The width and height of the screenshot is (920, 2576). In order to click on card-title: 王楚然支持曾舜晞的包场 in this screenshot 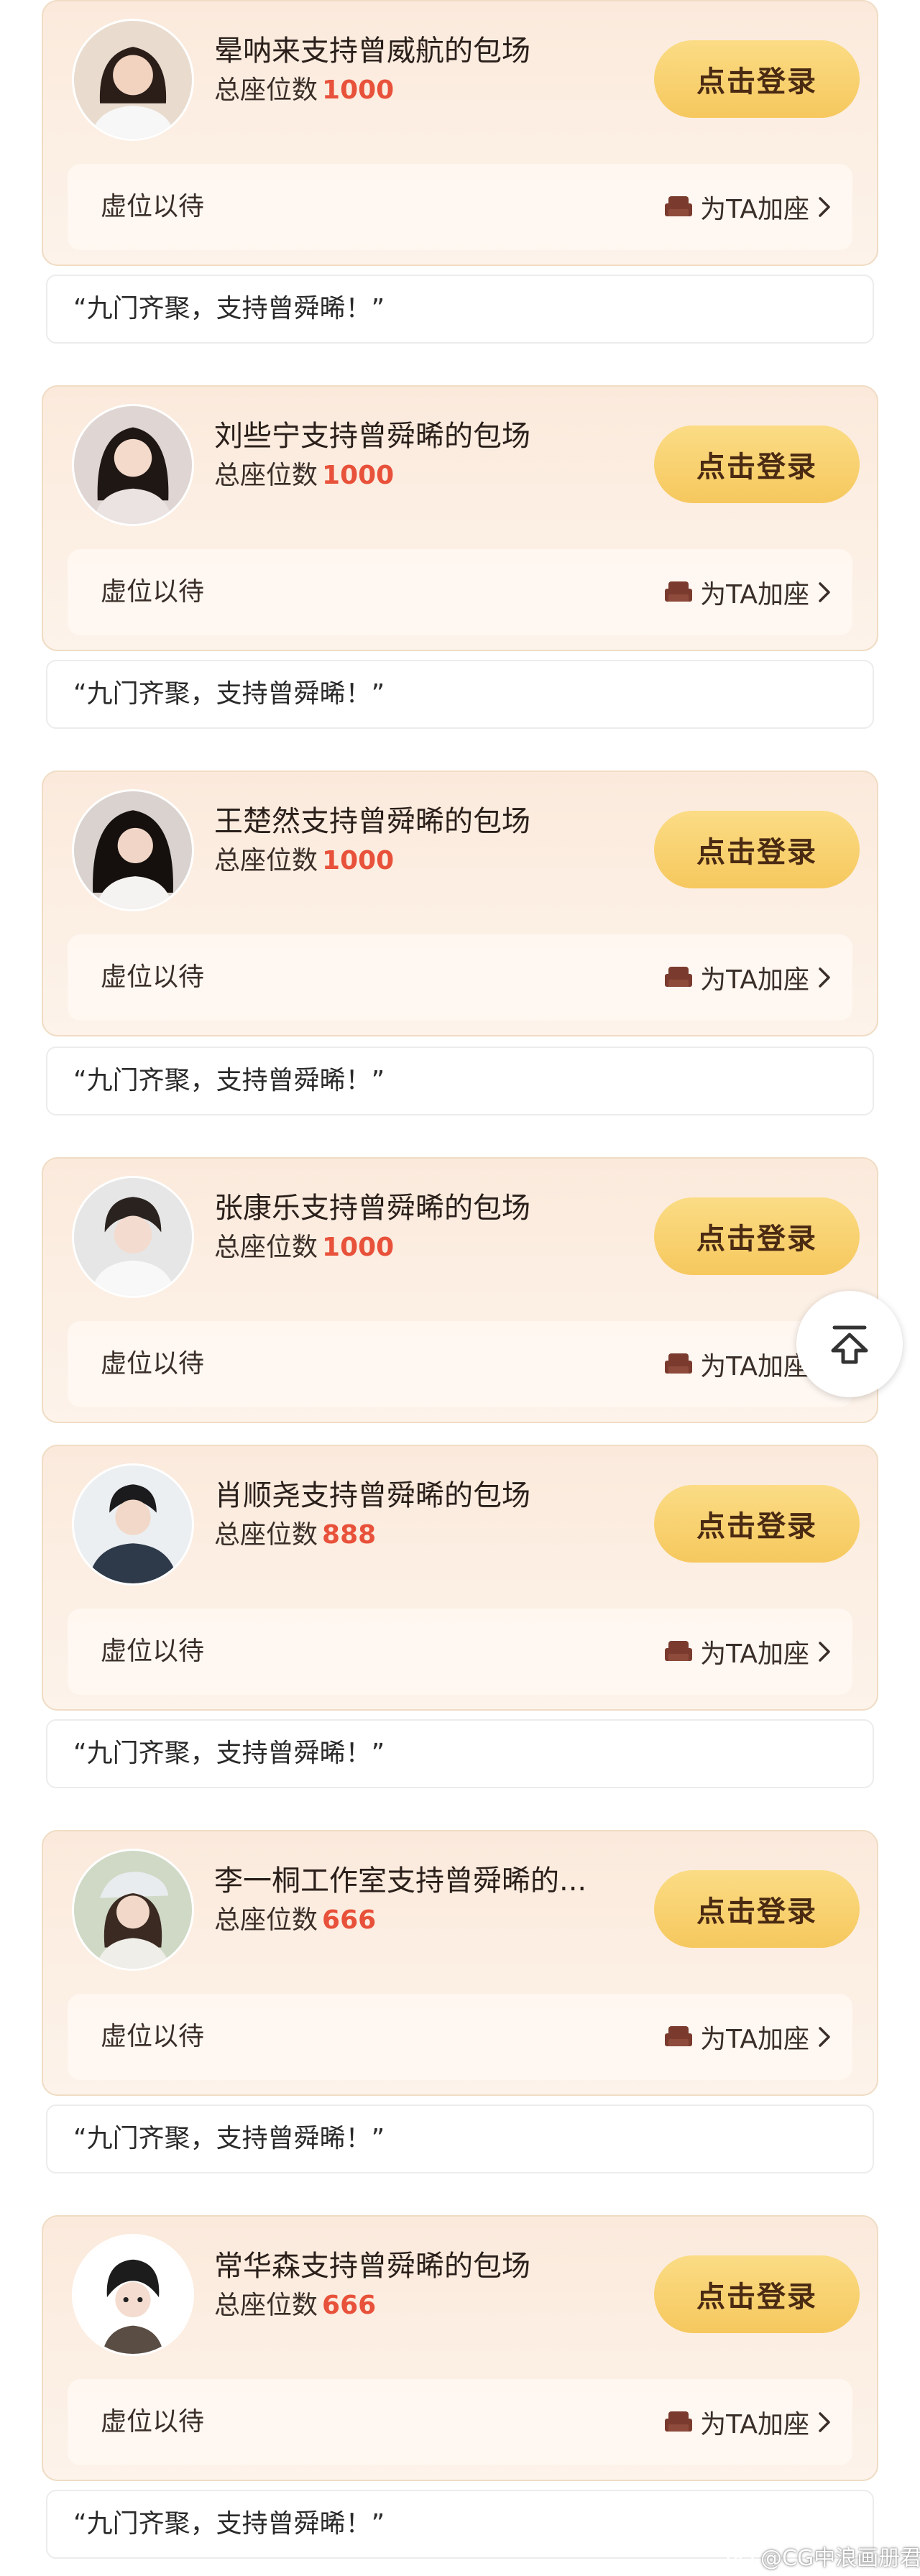, I will do `click(372, 821)`.